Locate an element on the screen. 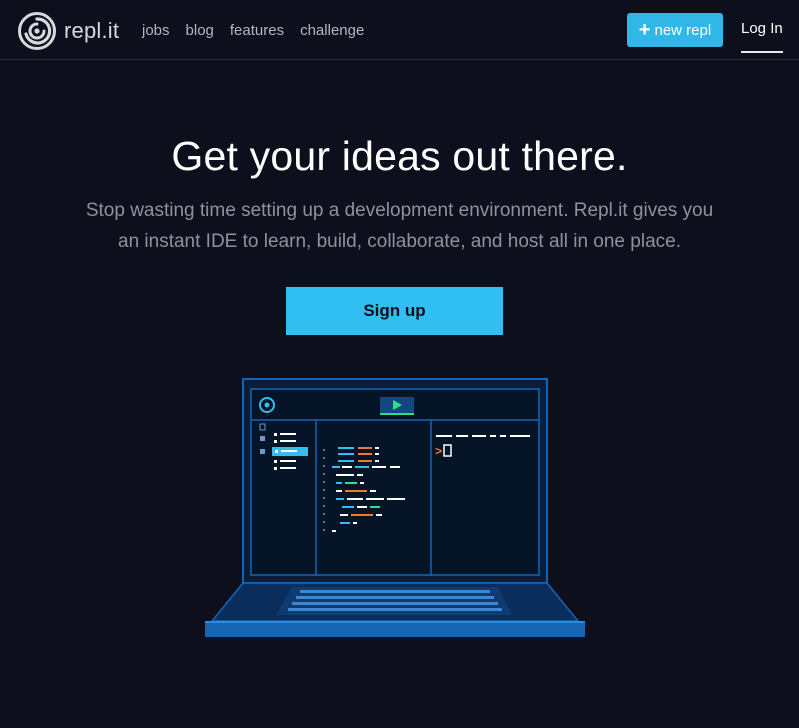 This screenshot has height=728, width=799. logo-text: repl.it is located at coordinates (92, 30).